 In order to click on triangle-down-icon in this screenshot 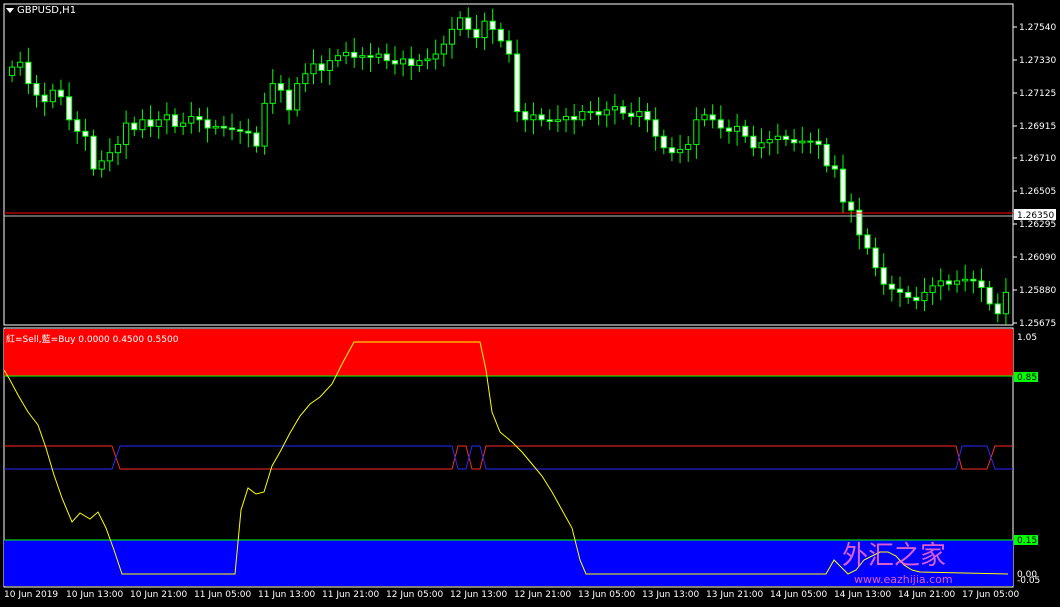, I will do `click(10, 10)`.